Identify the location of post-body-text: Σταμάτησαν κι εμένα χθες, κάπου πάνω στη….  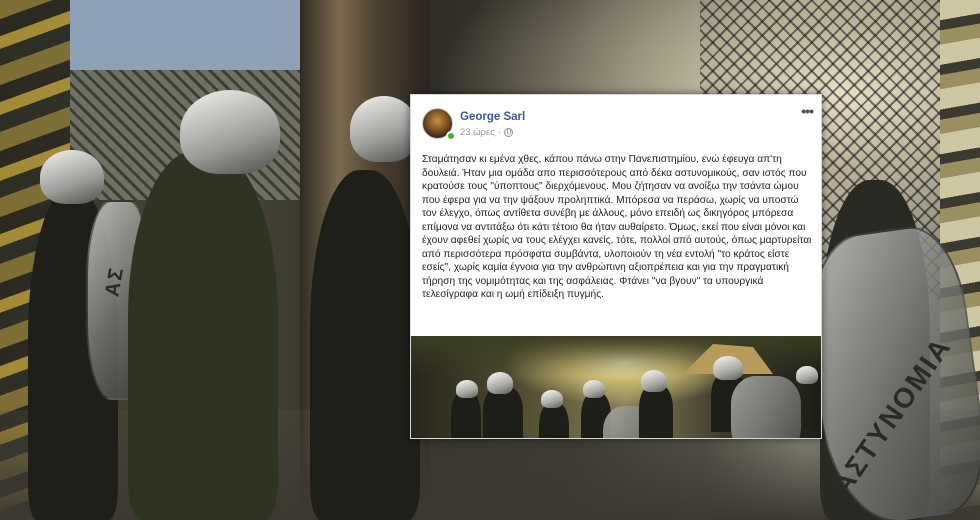
(617, 227).